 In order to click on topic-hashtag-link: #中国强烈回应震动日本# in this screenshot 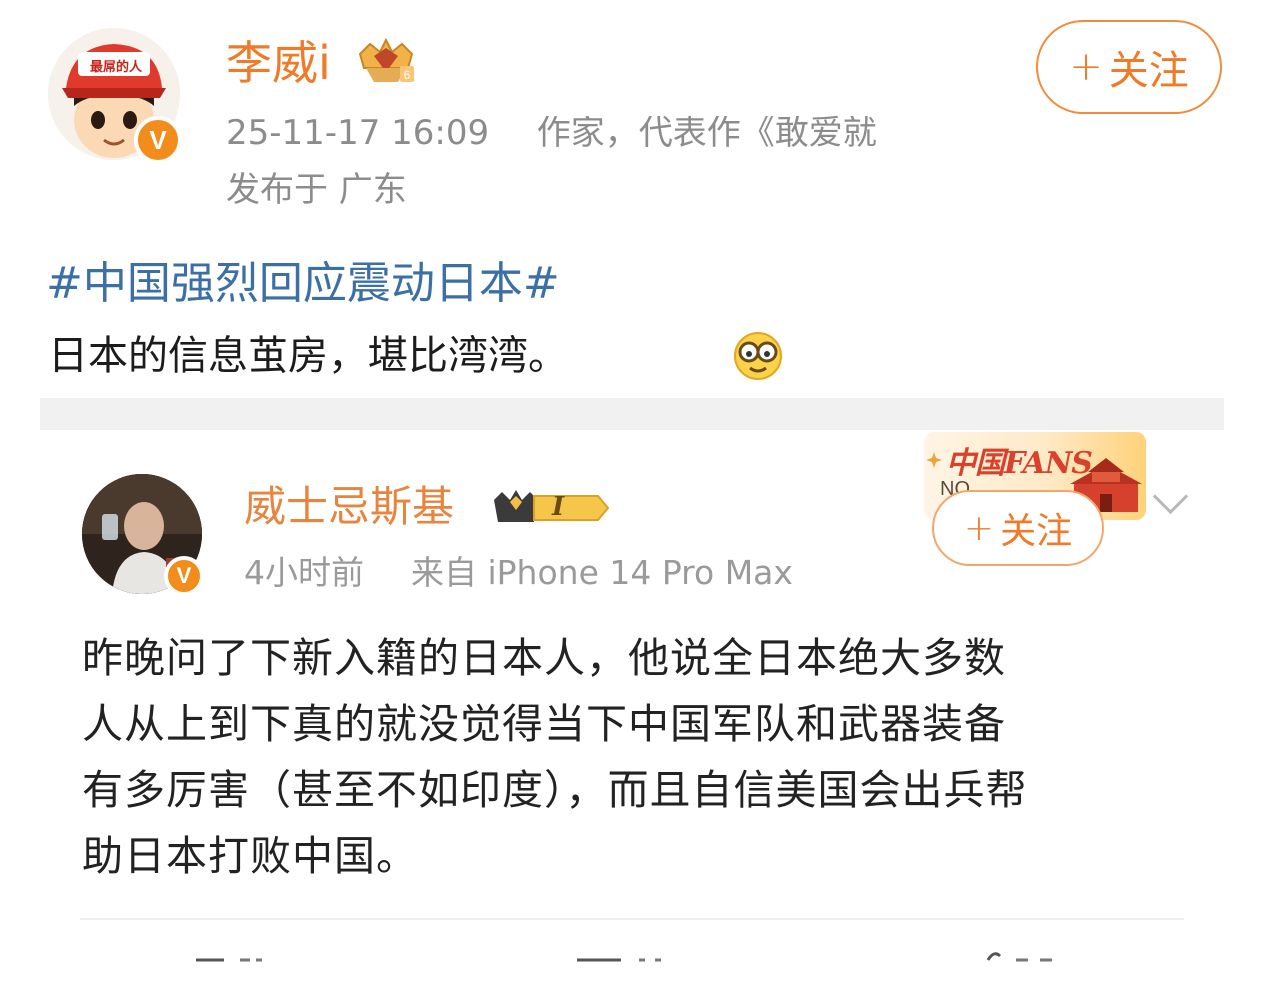, I will do `click(303, 284)`.